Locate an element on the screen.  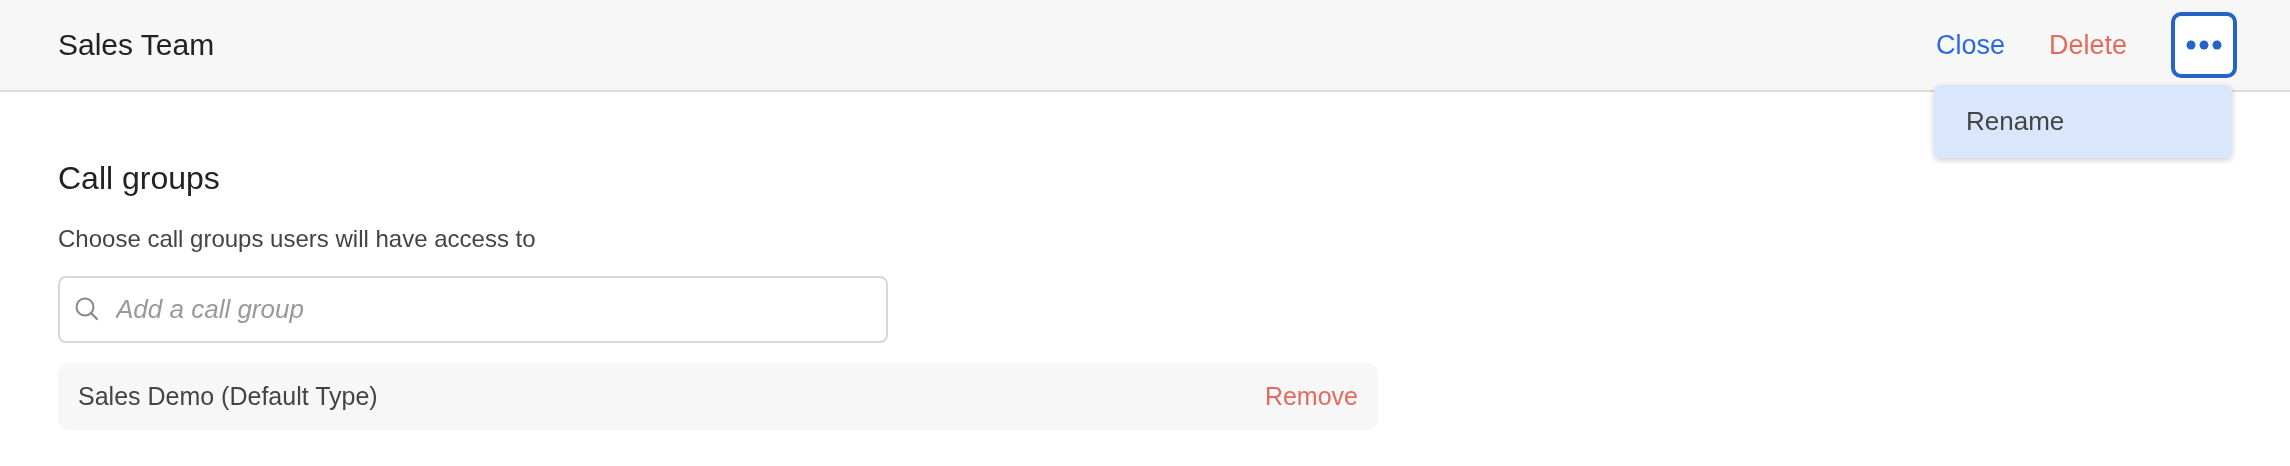
menu-item: Rename is located at coordinates (2083, 121).